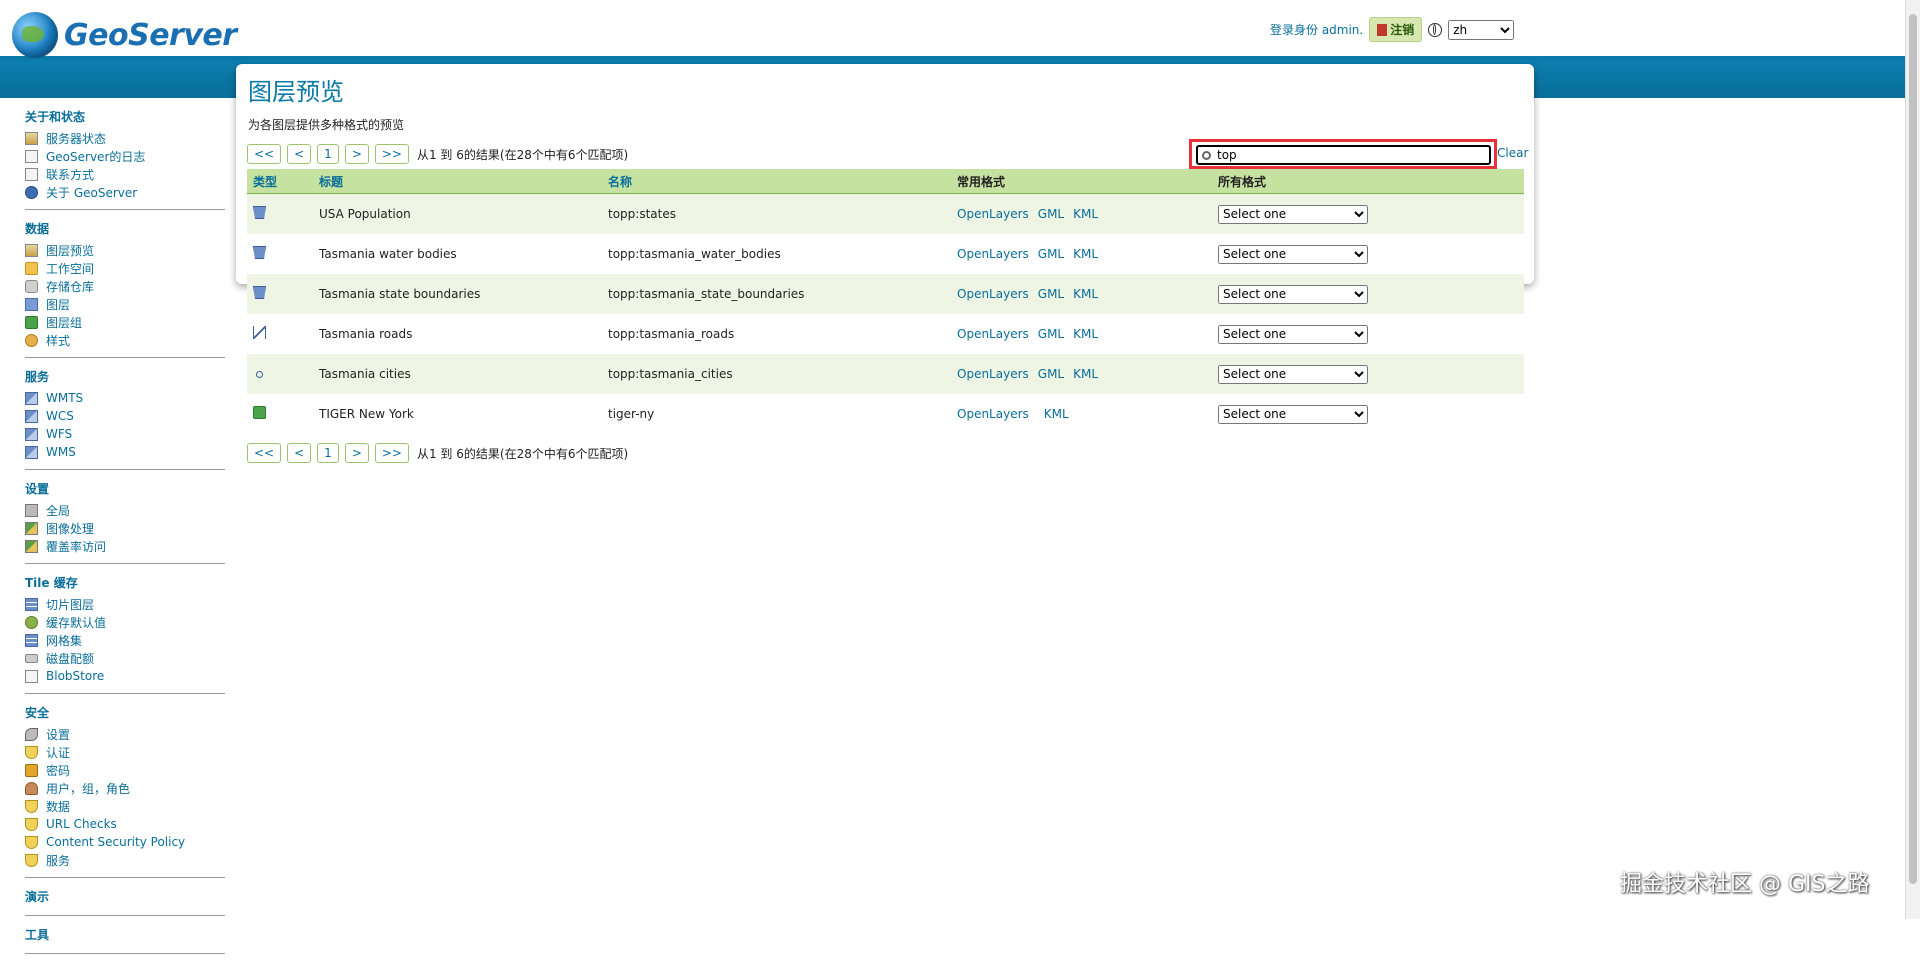 Image resolution: width=1920 pixels, height=964 pixels. I want to click on search-icon, so click(1206, 155).